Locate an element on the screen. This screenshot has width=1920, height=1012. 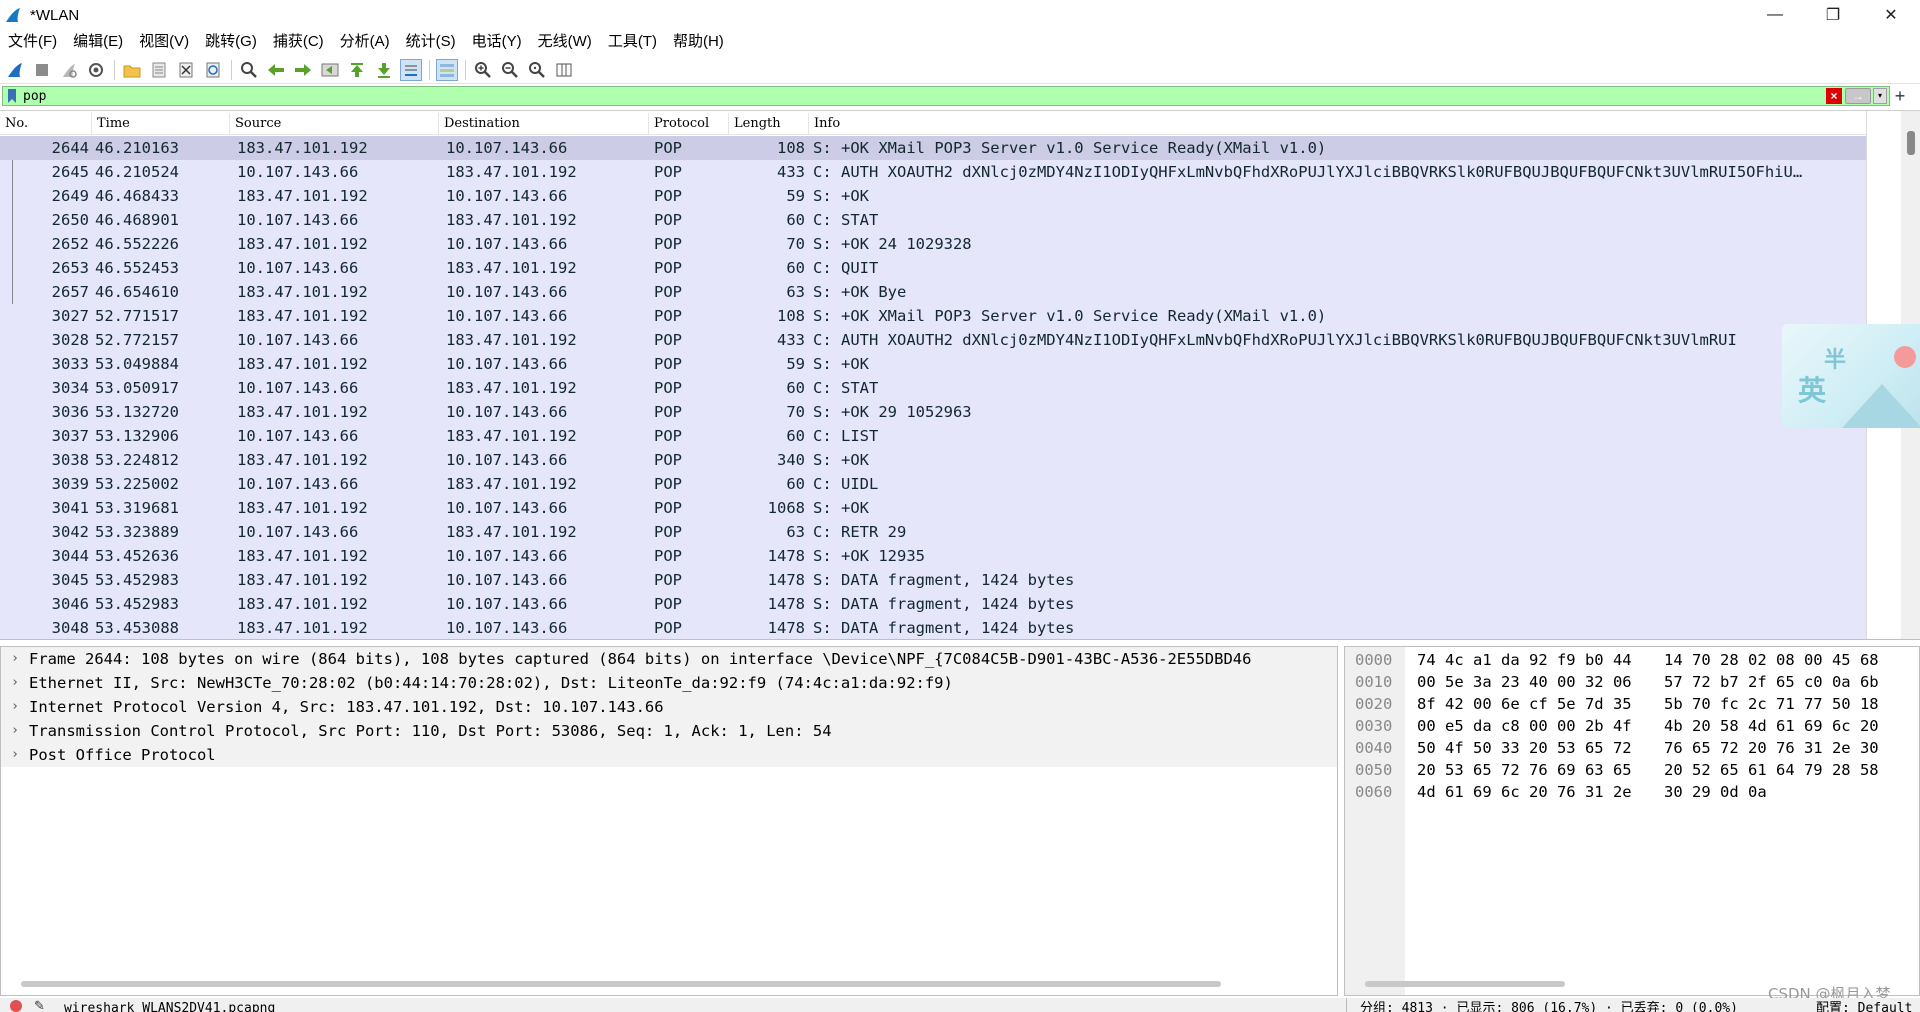
packet-info: C: QUIT is located at coordinates (846, 268).